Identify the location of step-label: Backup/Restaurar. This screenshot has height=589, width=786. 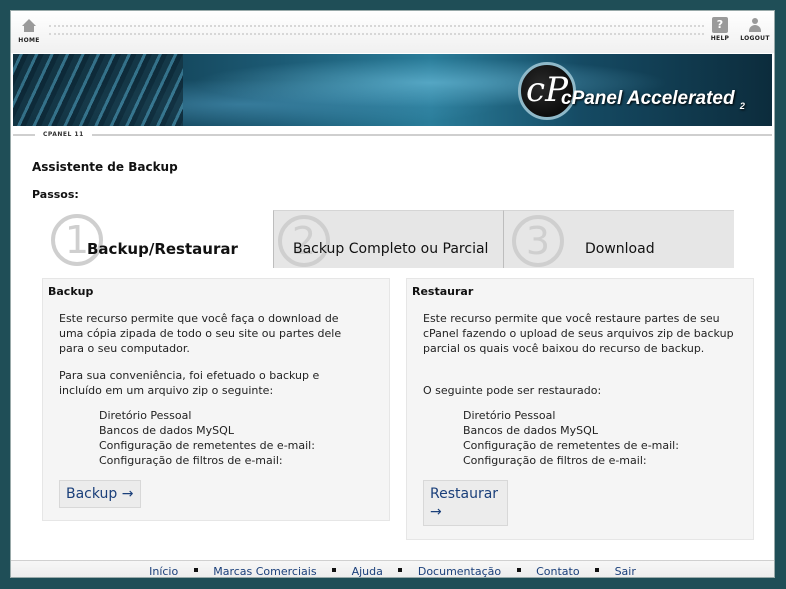
(162, 249).